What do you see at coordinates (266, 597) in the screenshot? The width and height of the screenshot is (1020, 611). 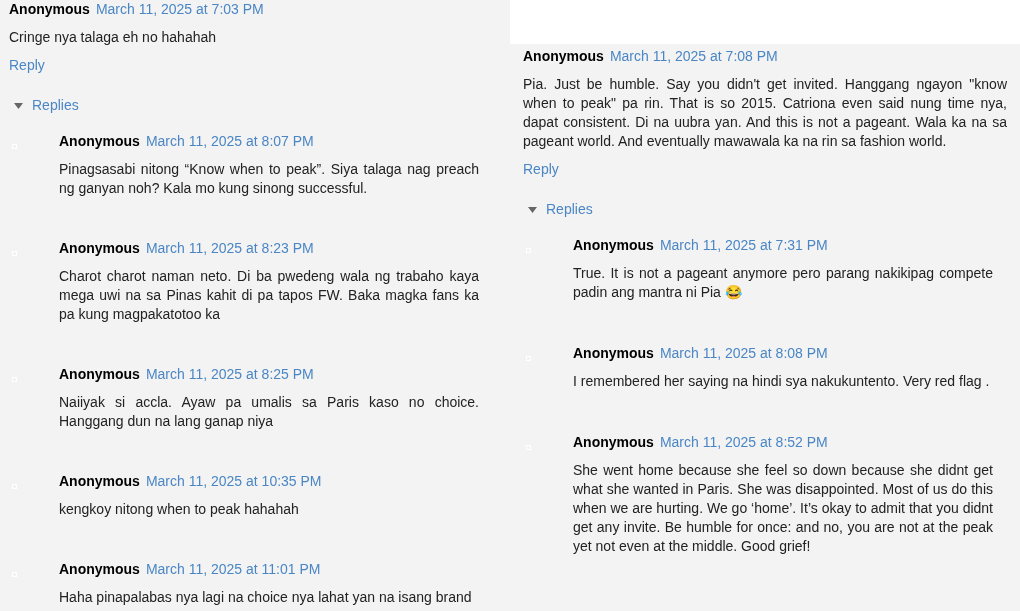 I see `reply-text: Haha pinapalabas nya lagi na choice nya lahat yan na isang brand` at bounding box center [266, 597].